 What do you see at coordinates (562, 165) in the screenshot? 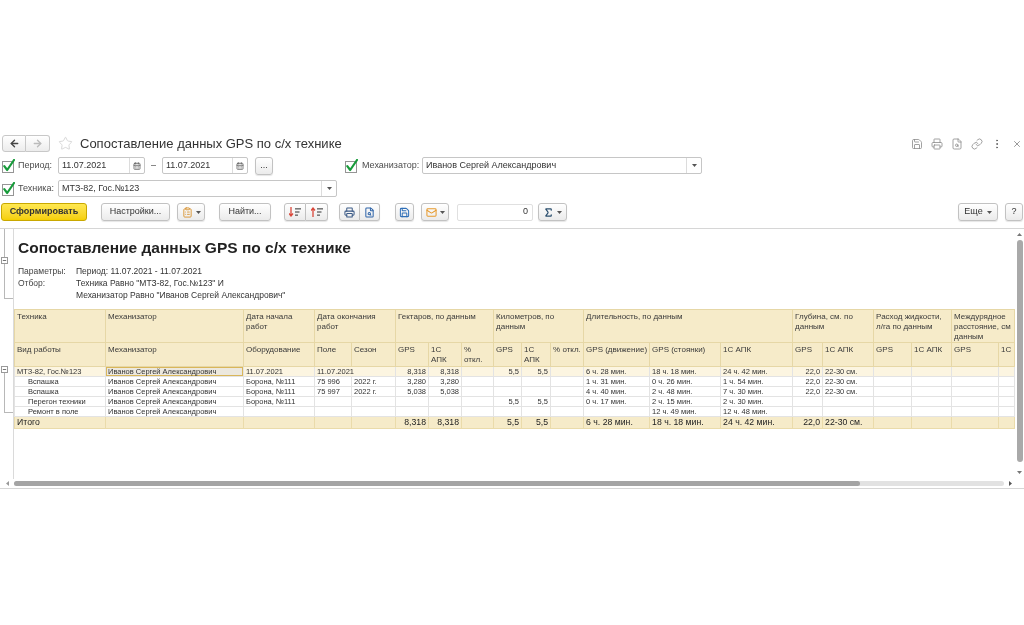
I see `select-field: Иванов Сергей Александрович` at bounding box center [562, 165].